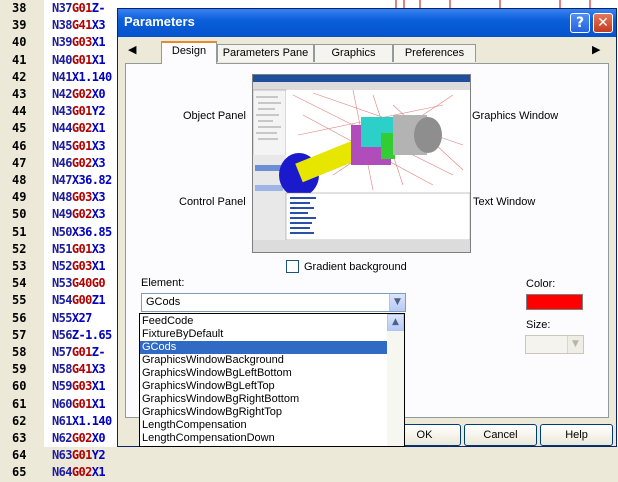 This screenshot has width=618, height=482. Describe the element at coordinates (264, 321) in the screenshot. I see `dropdown-option: FeedCode` at that location.